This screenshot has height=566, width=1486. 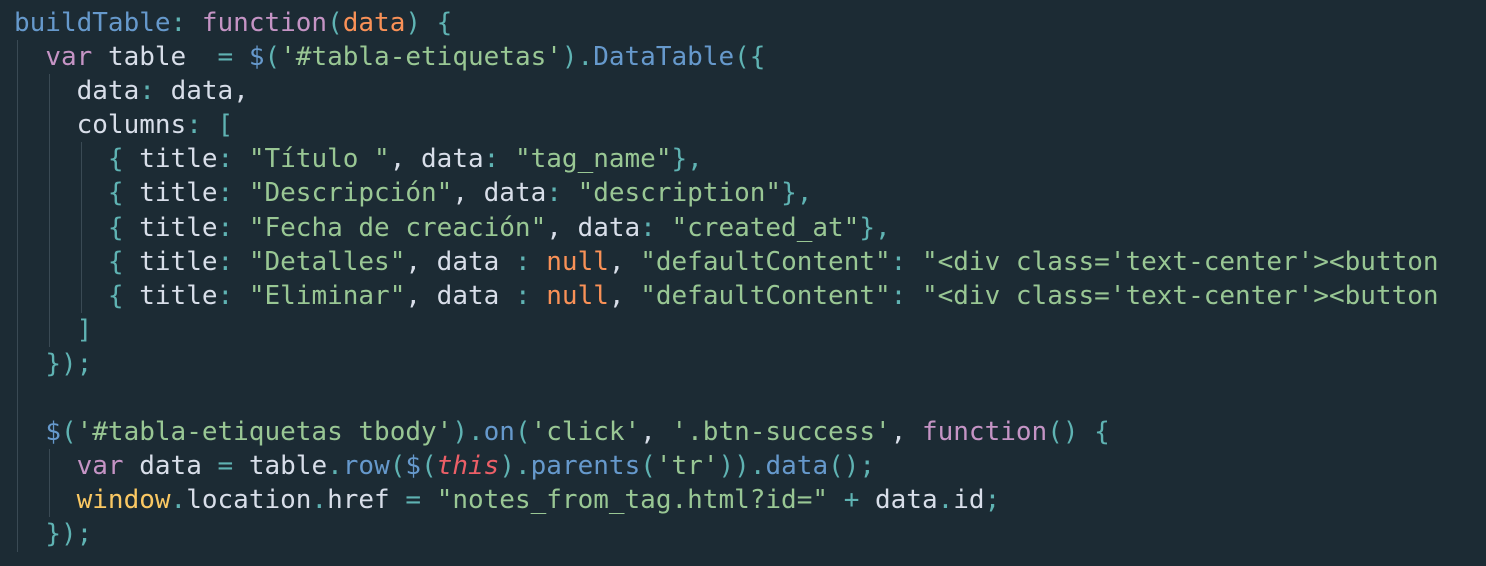 What do you see at coordinates (131, 125) in the screenshot?
I see `code-token-plain: columns` at bounding box center [131, 125].